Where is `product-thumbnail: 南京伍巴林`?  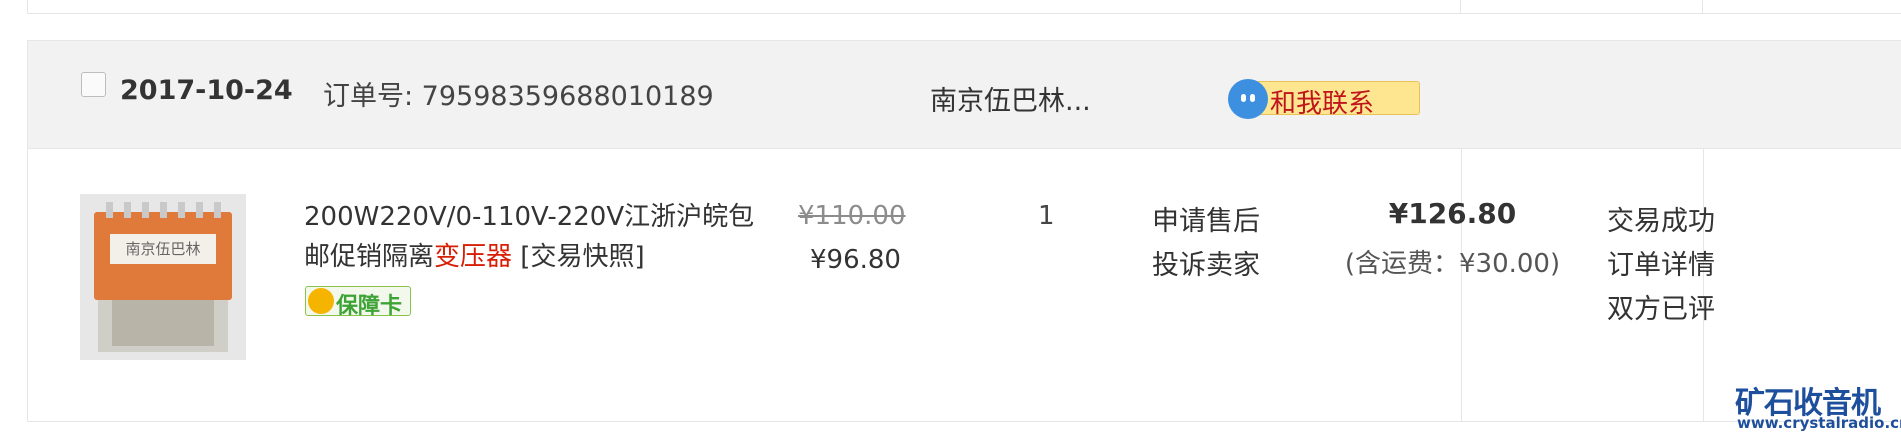 product-thumbnail: 南京伍巴林 is located at coordinates (163, 277).